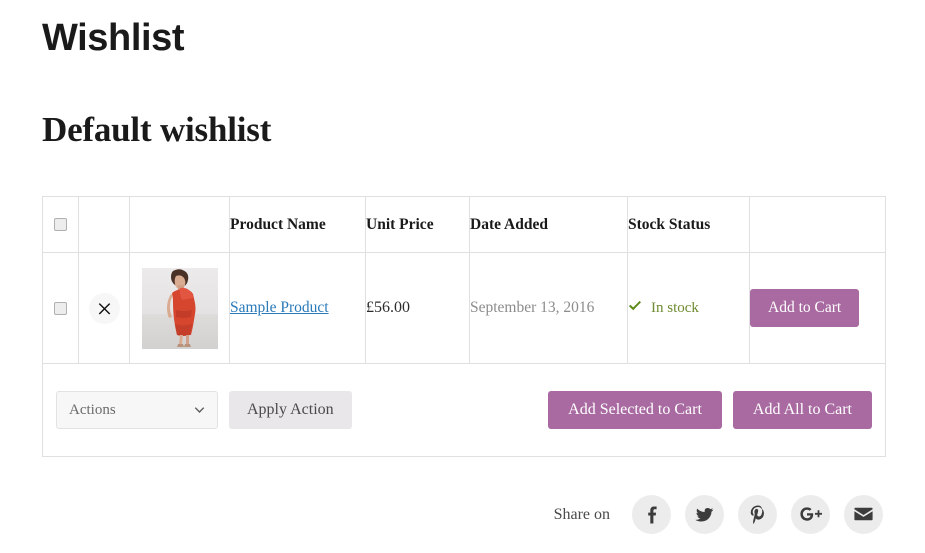 The image size is (925, 553). What do you see at coordinates (548, 308) in the screenshot?
I see `row-date-added: September 13, 2016` at bounding box center [548, 308].